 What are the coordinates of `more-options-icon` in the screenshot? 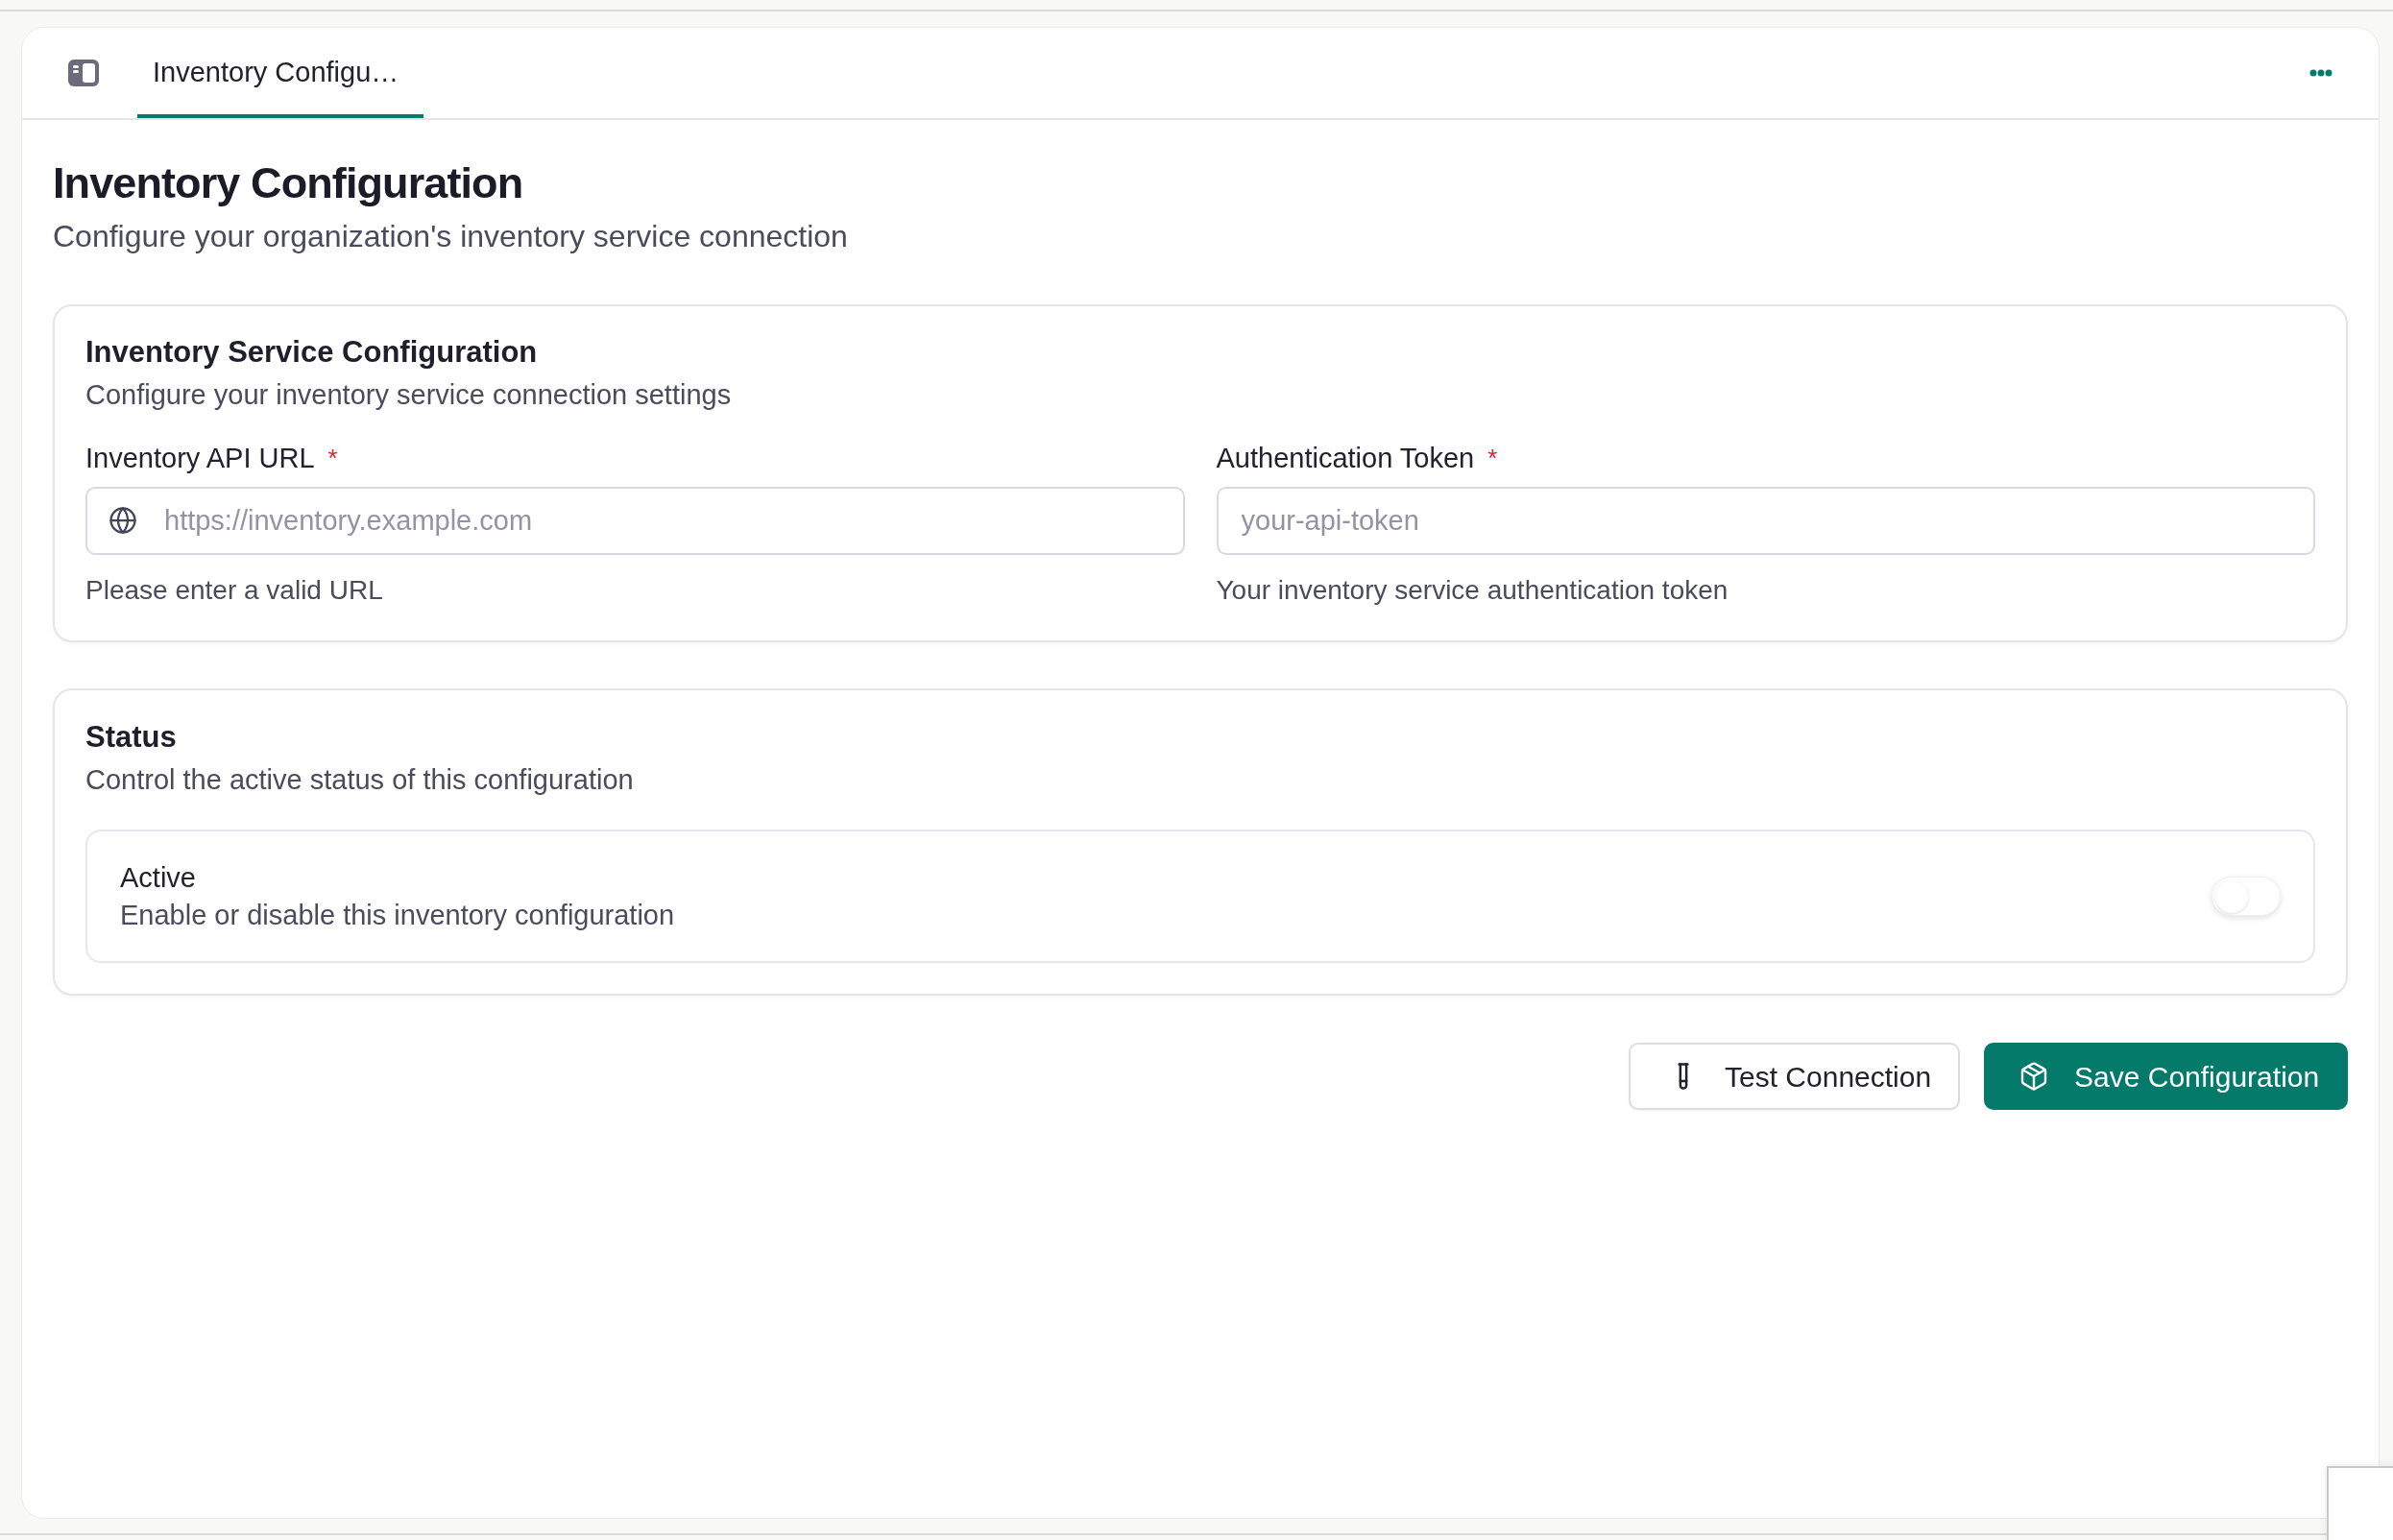 It's located at (2321, 73).